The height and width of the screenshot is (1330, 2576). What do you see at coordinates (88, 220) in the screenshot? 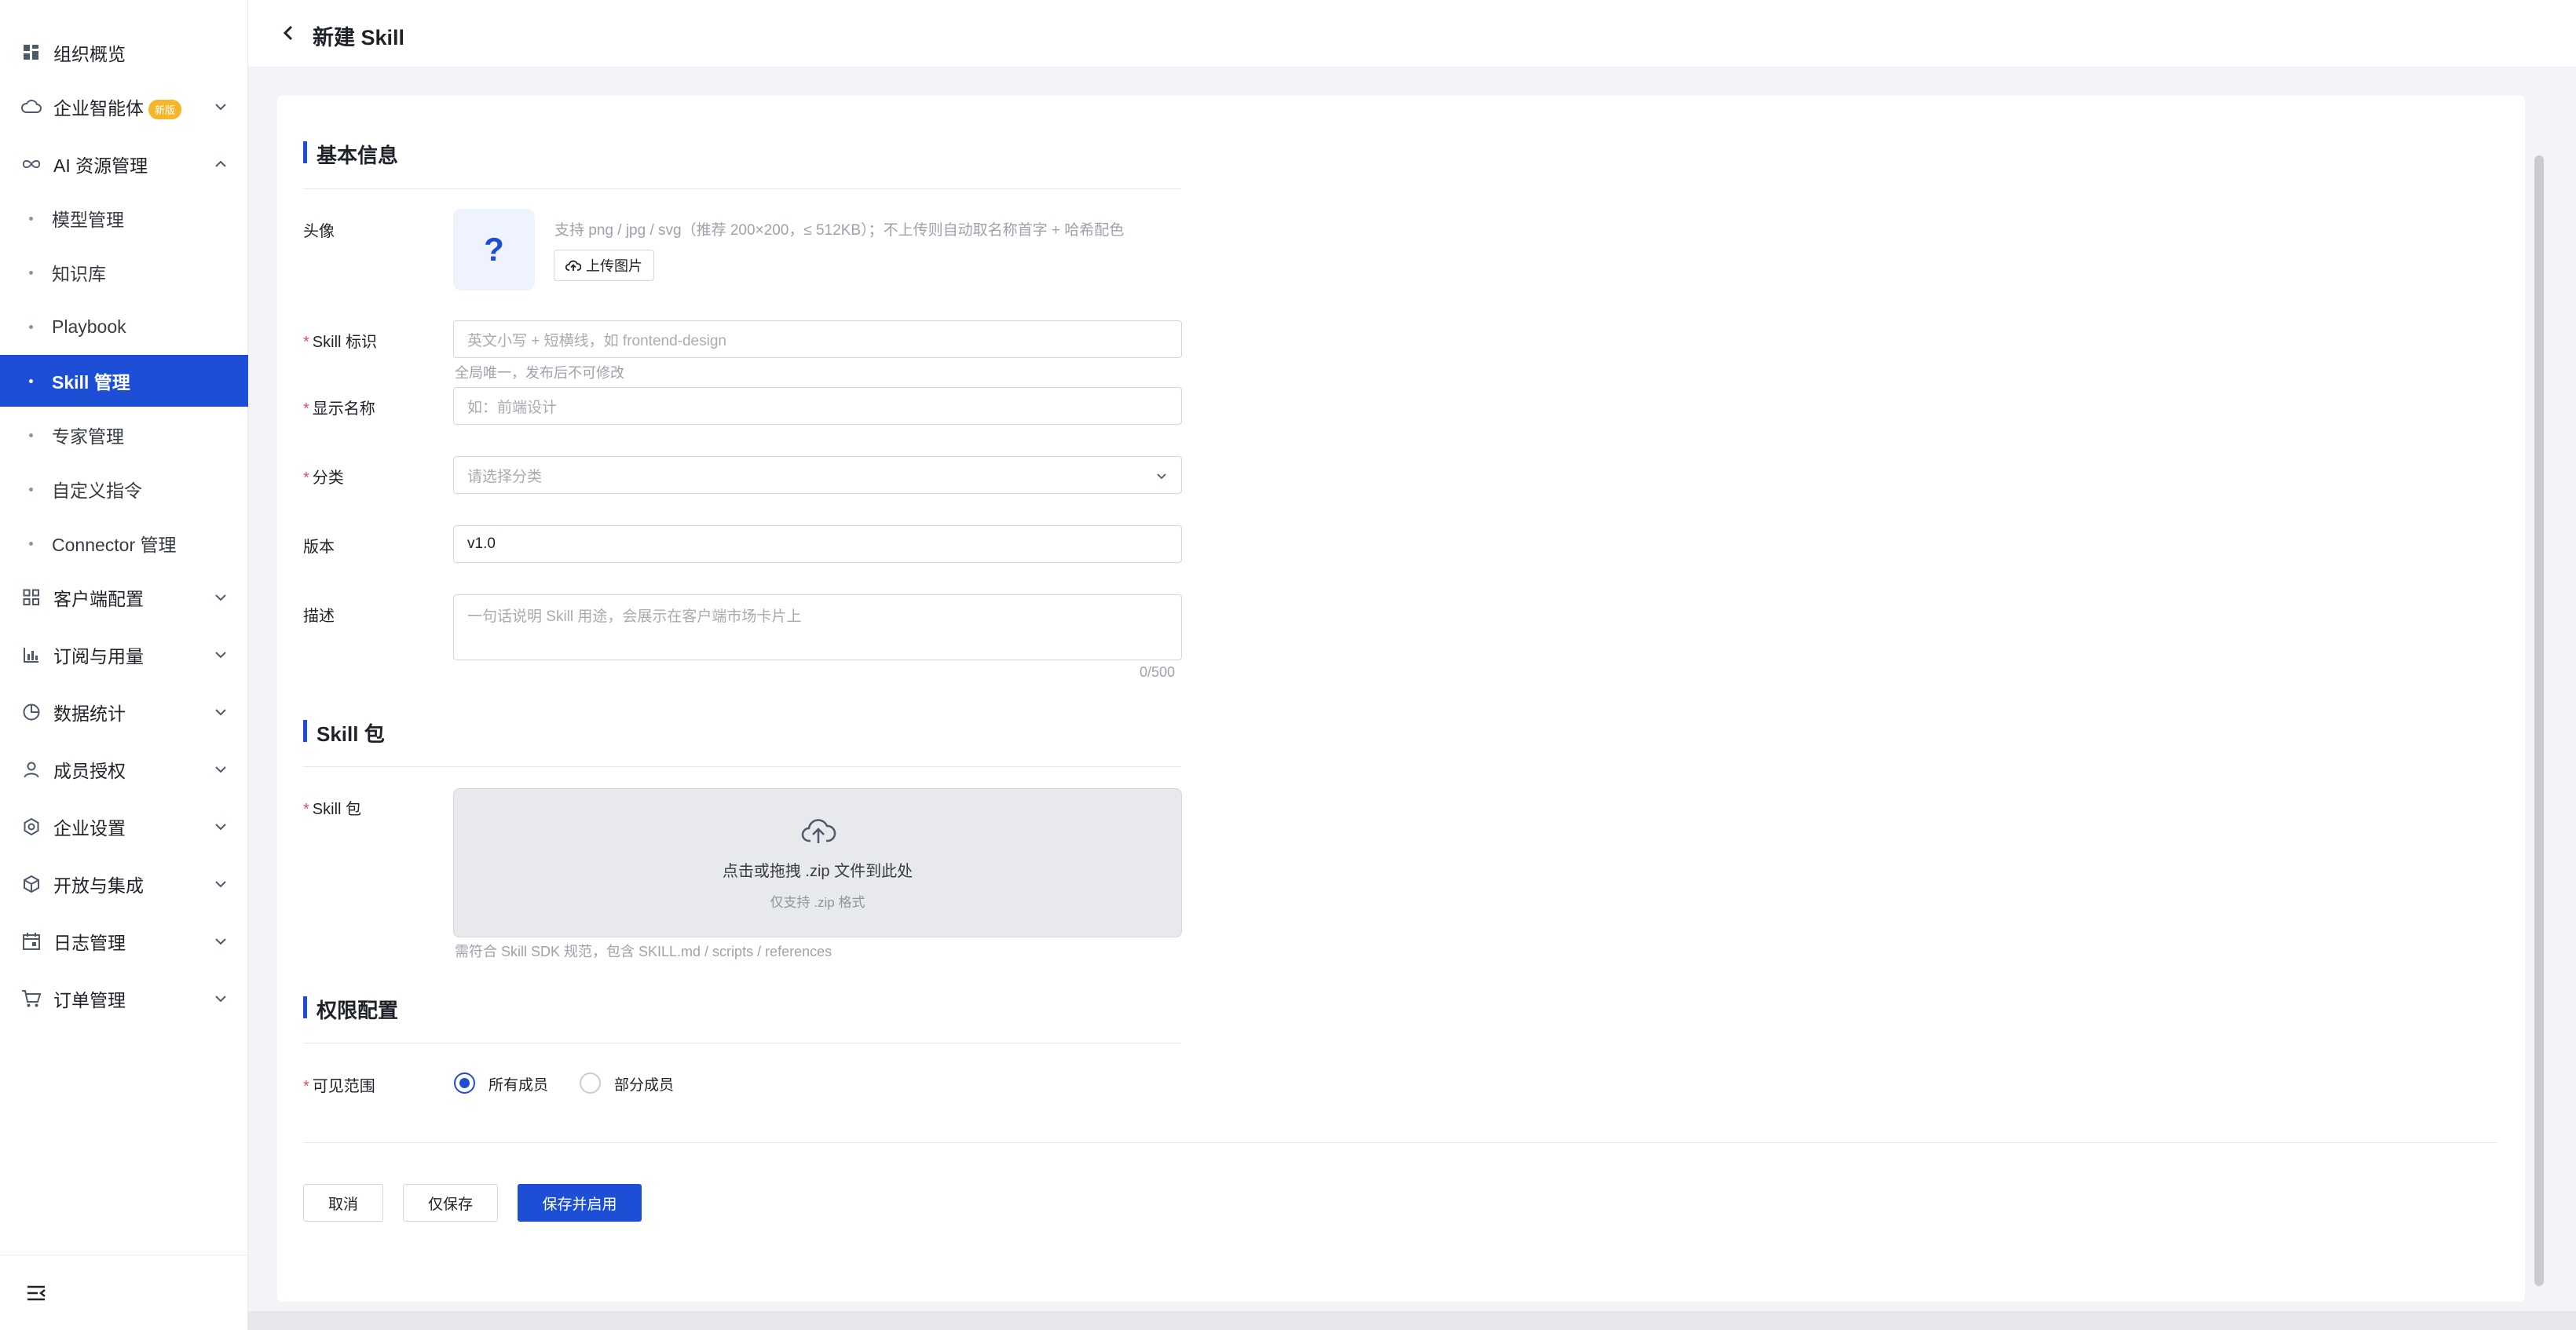
I see `sidebar-item-label: 模型管理` at bounding box center [88, 220].